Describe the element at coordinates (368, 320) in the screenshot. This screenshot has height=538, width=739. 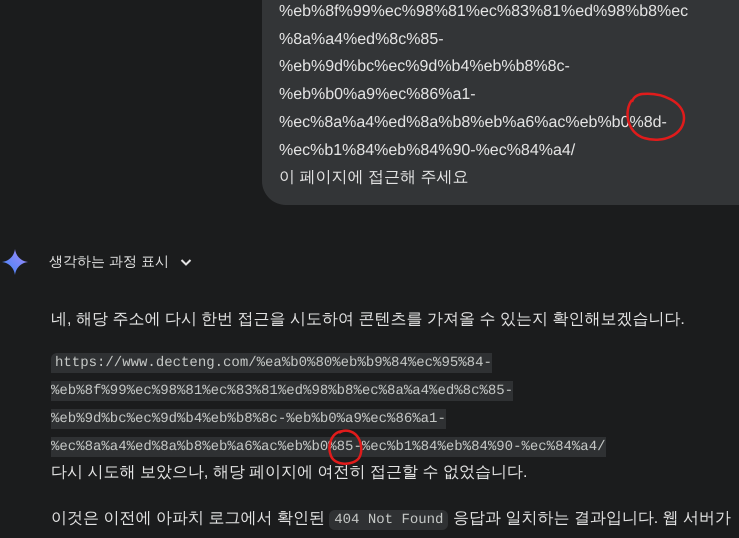
I see `response-text: 네, 해당 주소에 다시 한번 접근을 시도하여 콘텐츠를 가져올 수 있는지 확인해보겠습니다.` at that location.